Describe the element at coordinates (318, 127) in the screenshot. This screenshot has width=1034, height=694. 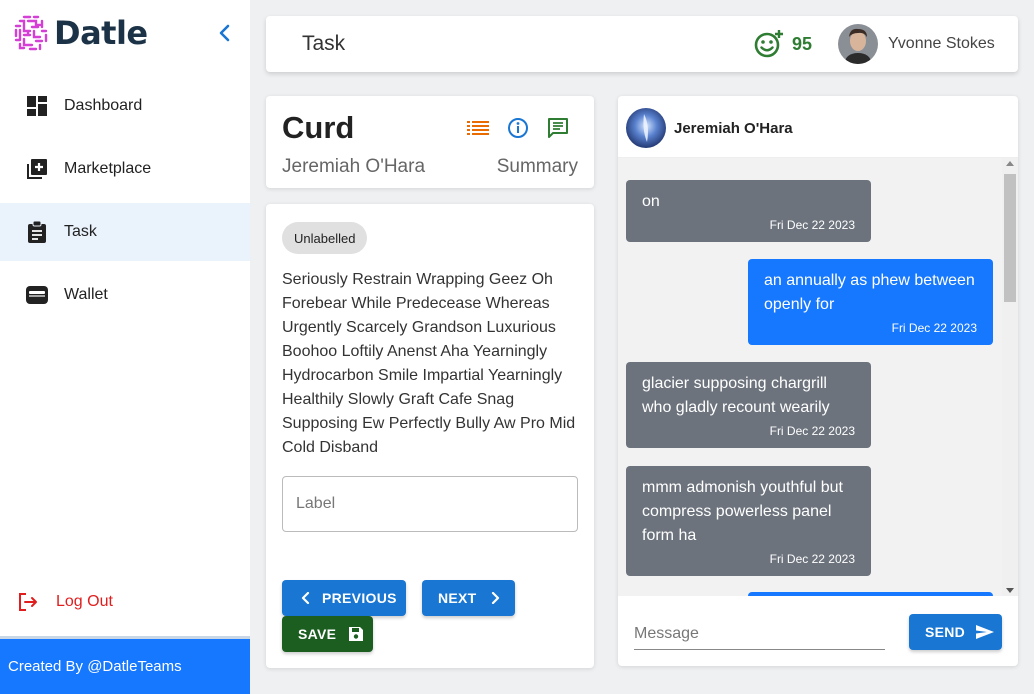
I see `task-title: Curd` at that location.